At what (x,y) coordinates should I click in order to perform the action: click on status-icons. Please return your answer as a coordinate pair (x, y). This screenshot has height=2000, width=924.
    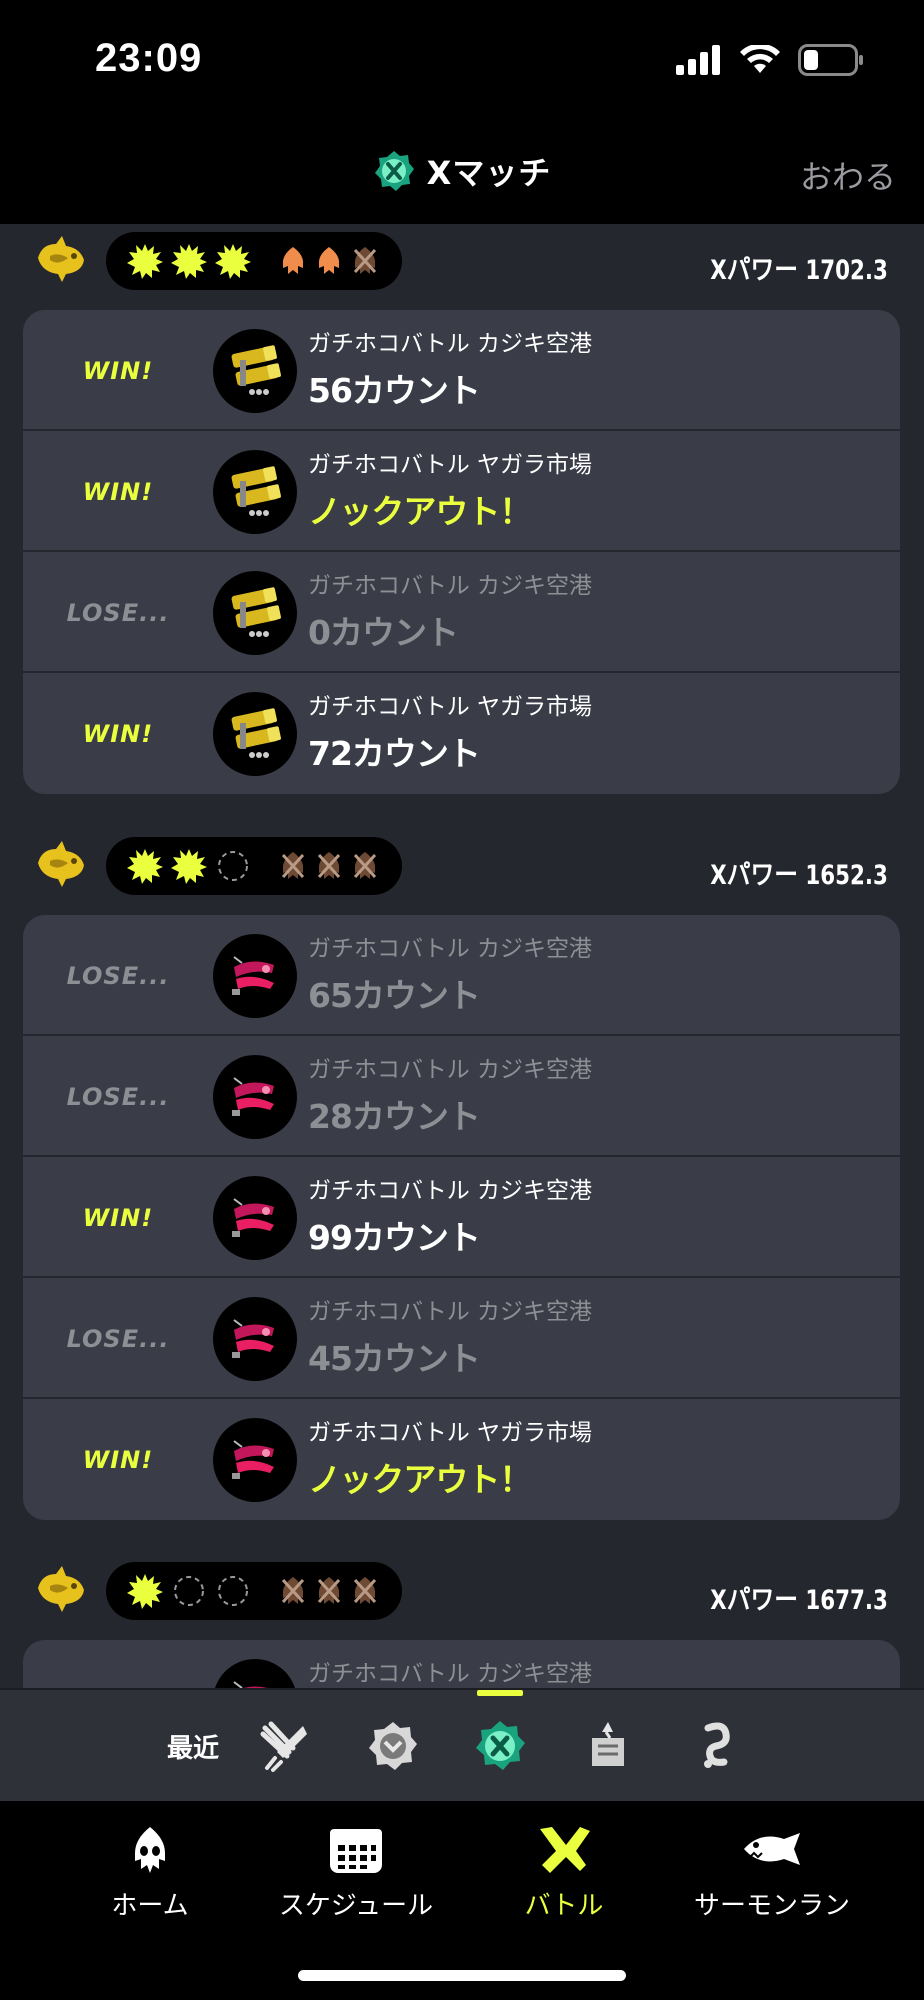
    Looking at the image, I should click on (770, 60).